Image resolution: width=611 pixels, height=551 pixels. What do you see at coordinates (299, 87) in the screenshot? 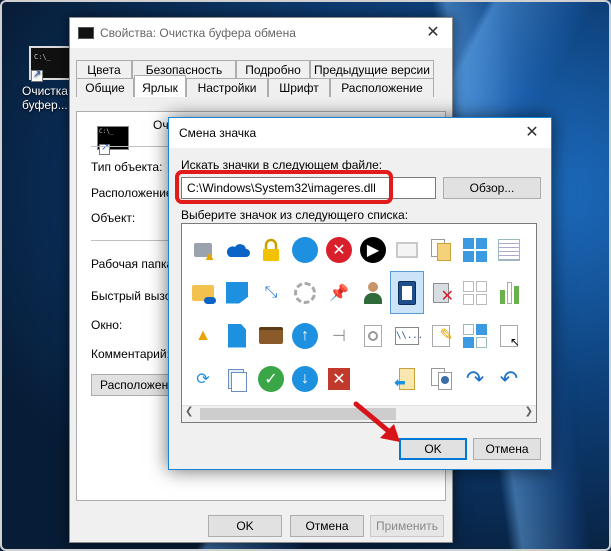
I see `tab-font: Шрифт` at bounding box center [299, 87].